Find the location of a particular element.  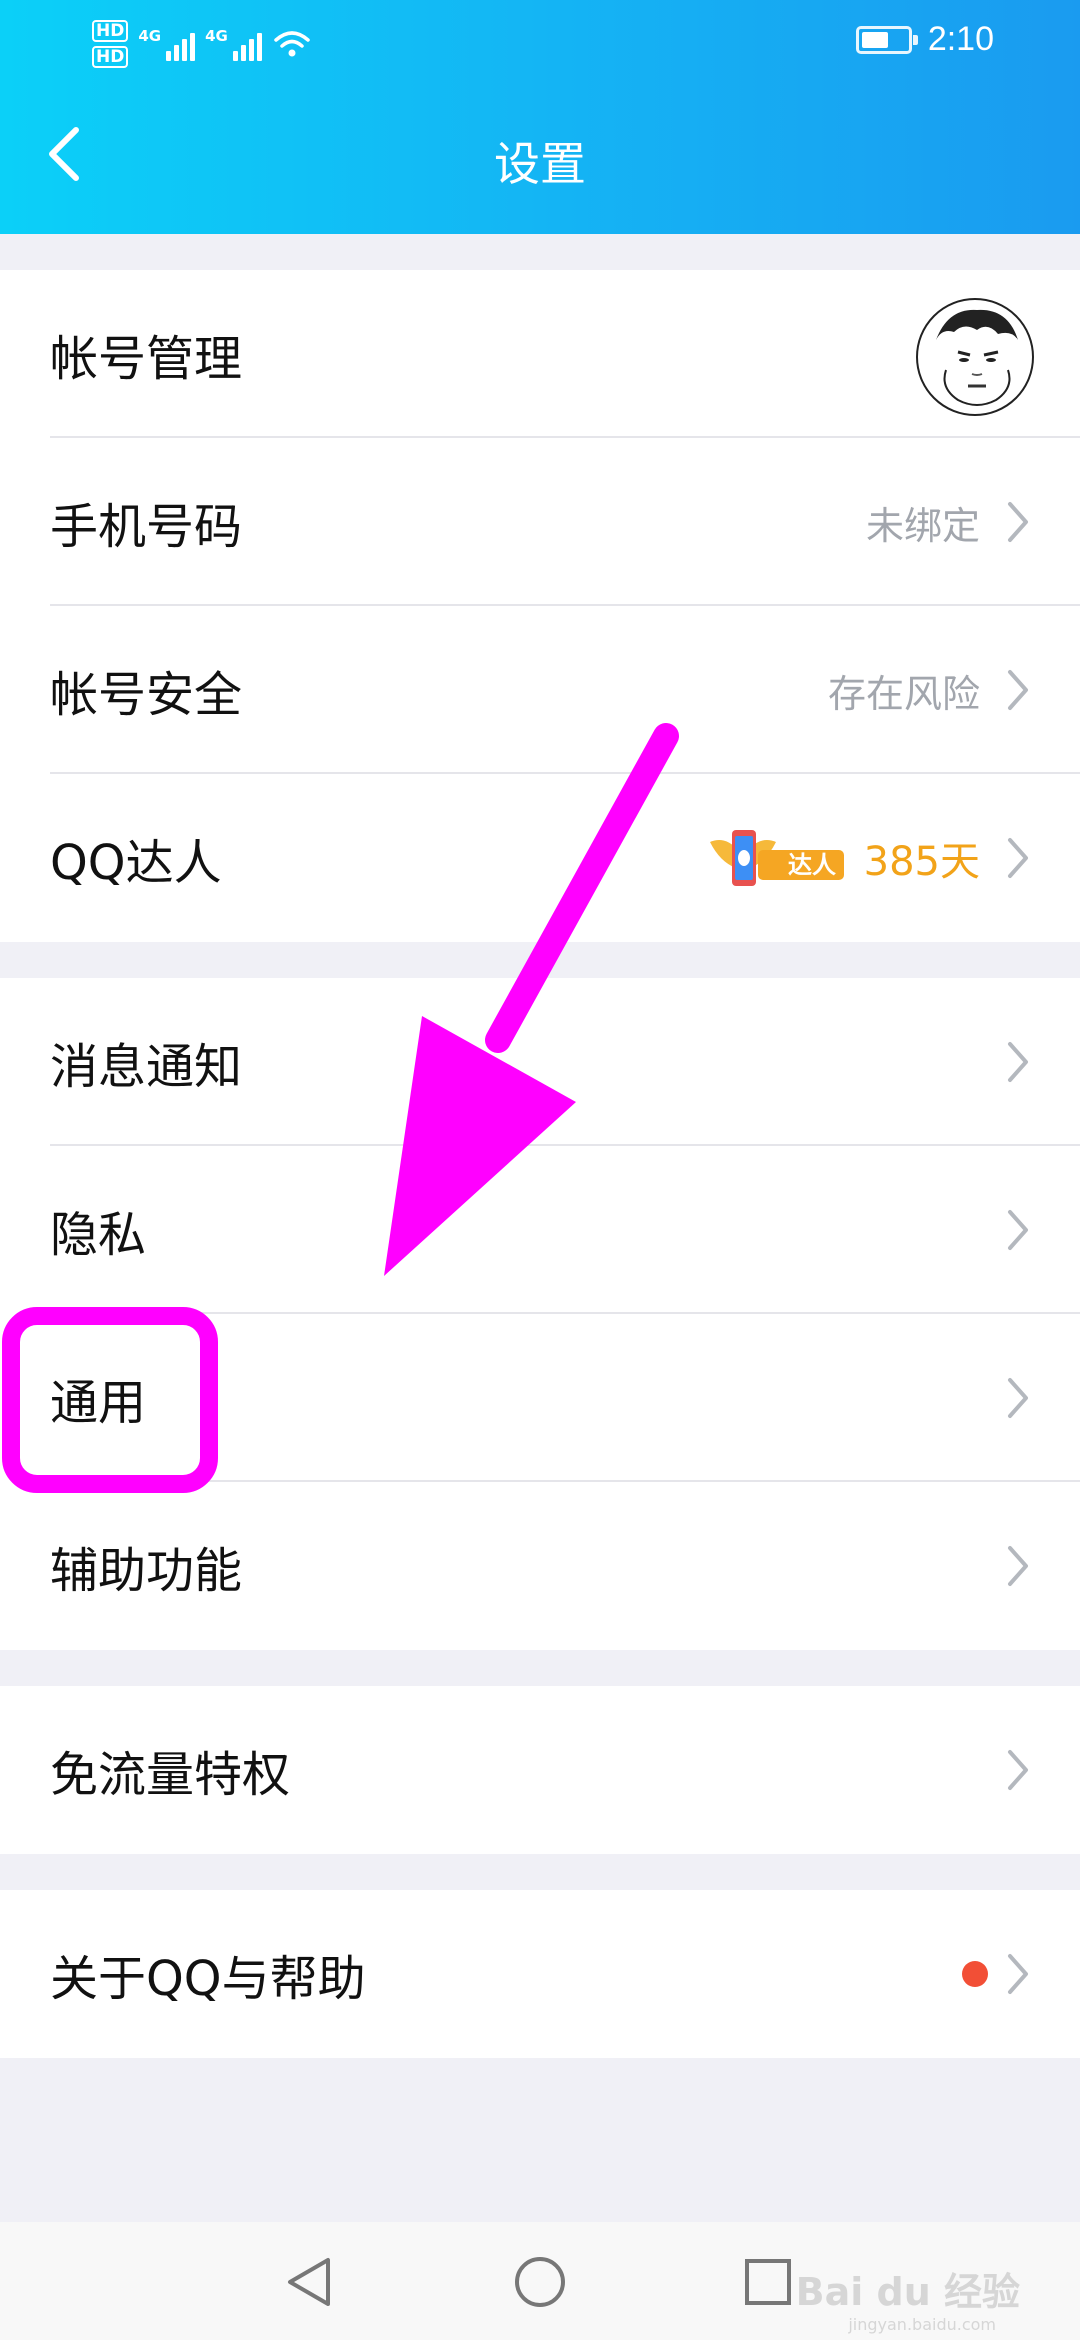

item-label: 通用 is located at coordinates (98, 1403).